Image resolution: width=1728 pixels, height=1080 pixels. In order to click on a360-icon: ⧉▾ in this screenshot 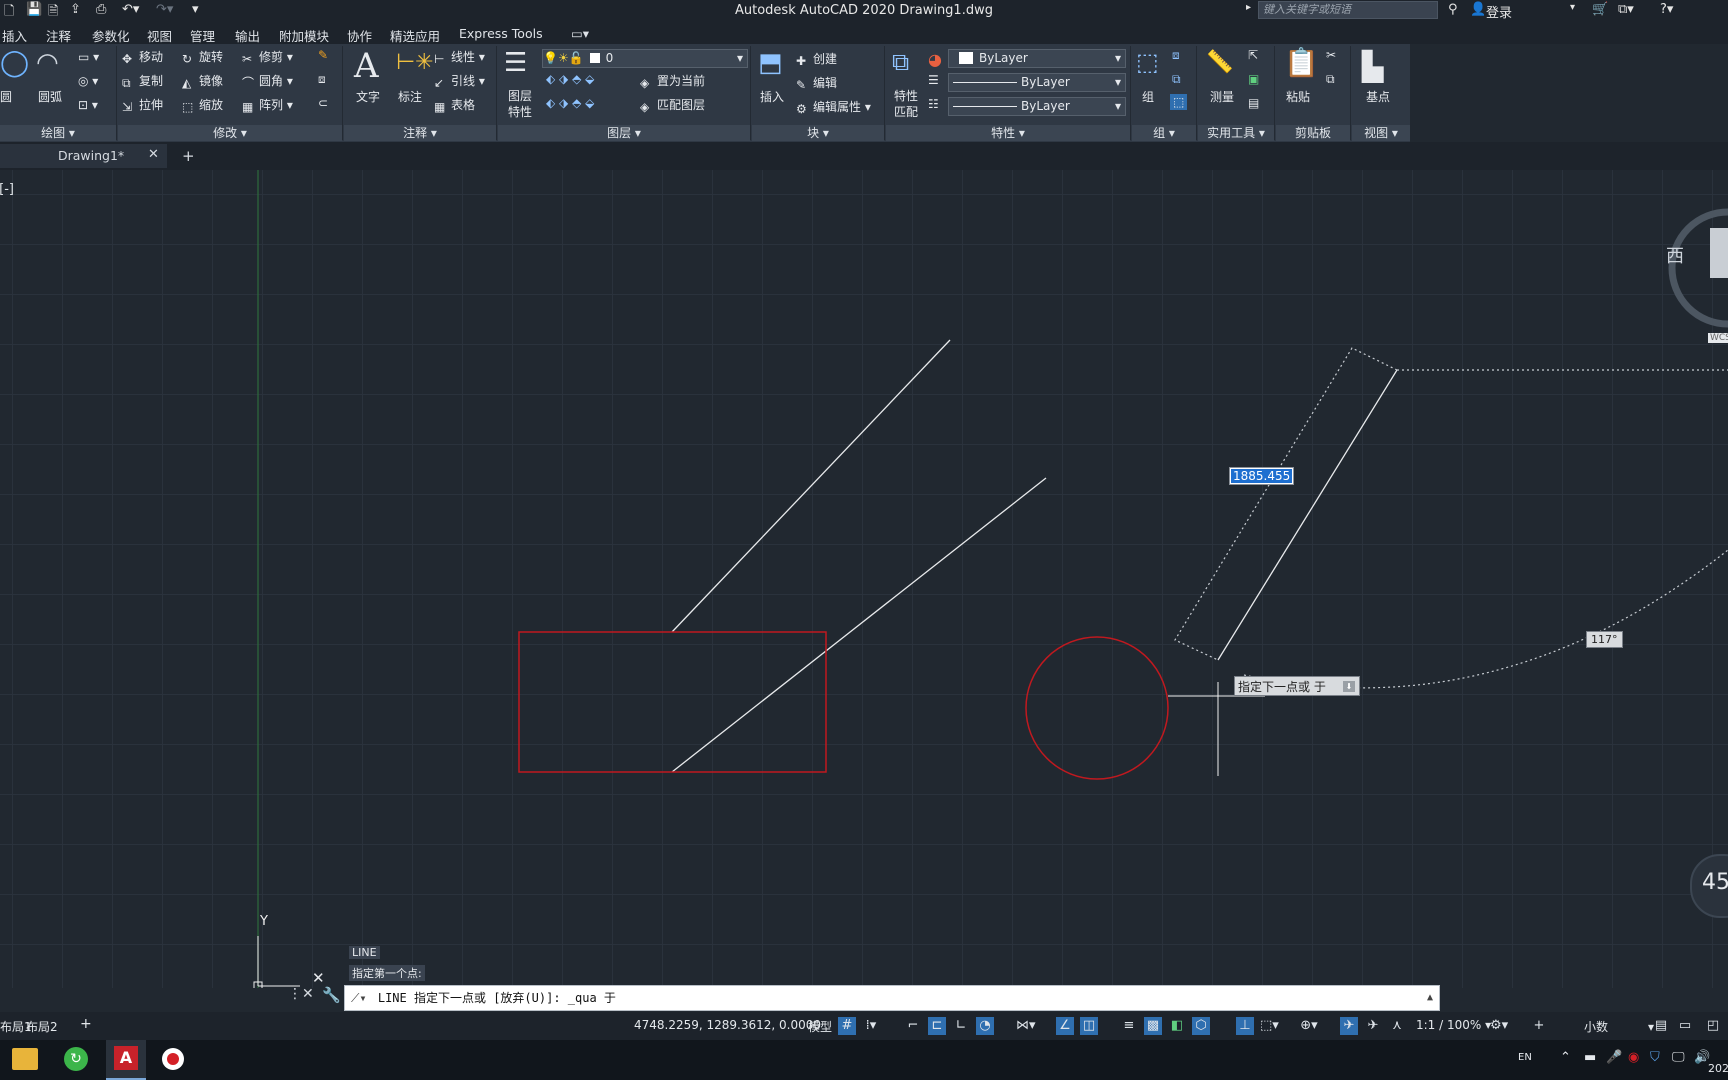, I will do `click(1626, 9)`.